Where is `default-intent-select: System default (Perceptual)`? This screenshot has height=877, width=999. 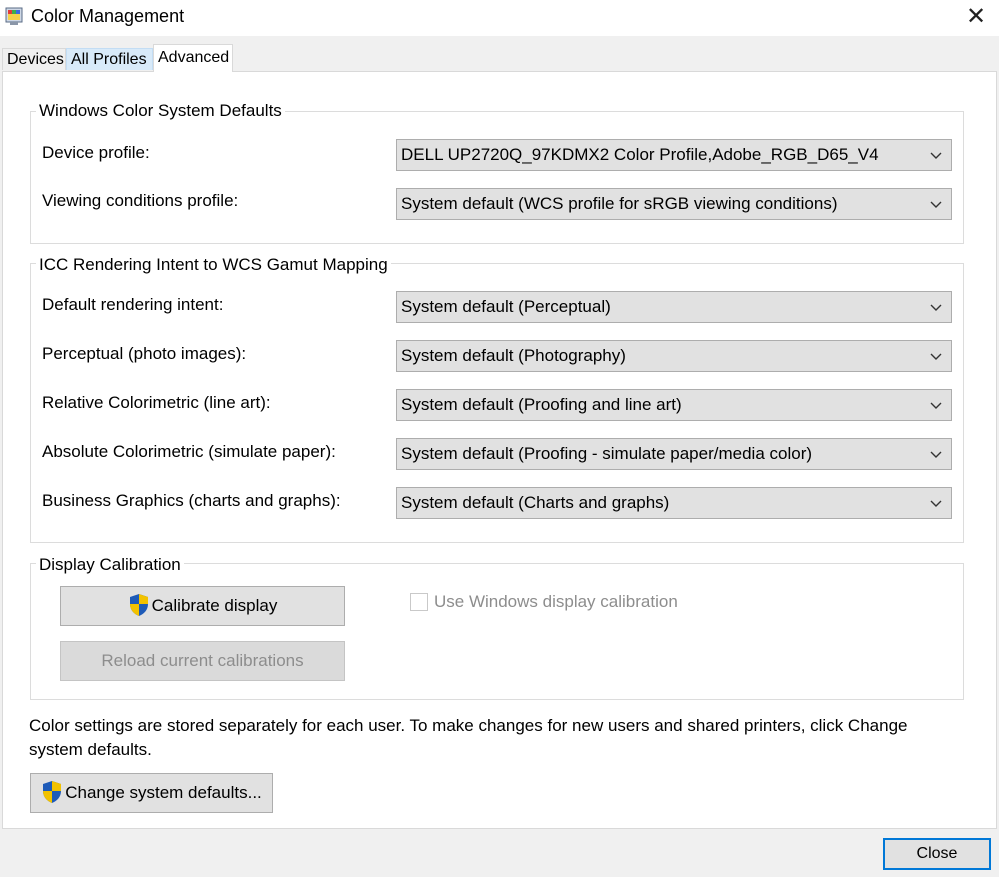
default-intent-select: System default (Perceptual) is located at coordinates (674, 307).